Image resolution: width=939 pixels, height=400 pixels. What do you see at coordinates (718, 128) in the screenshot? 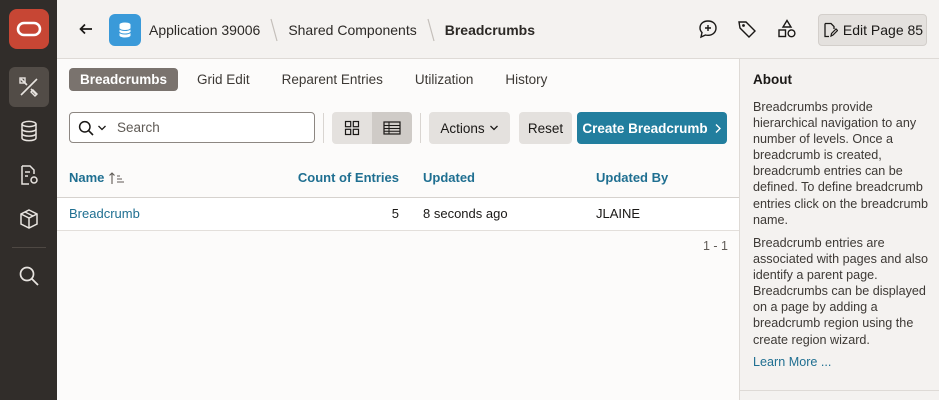
I see `chevron-right-icon` at bounding box center [718, 128].